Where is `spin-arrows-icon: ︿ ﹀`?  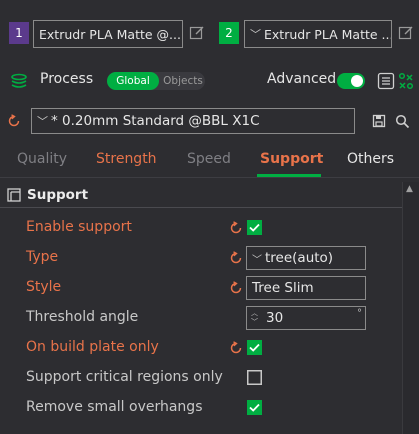 spin-arrows-icon: ︿ ﹀ is located at coordinates (254, 318).